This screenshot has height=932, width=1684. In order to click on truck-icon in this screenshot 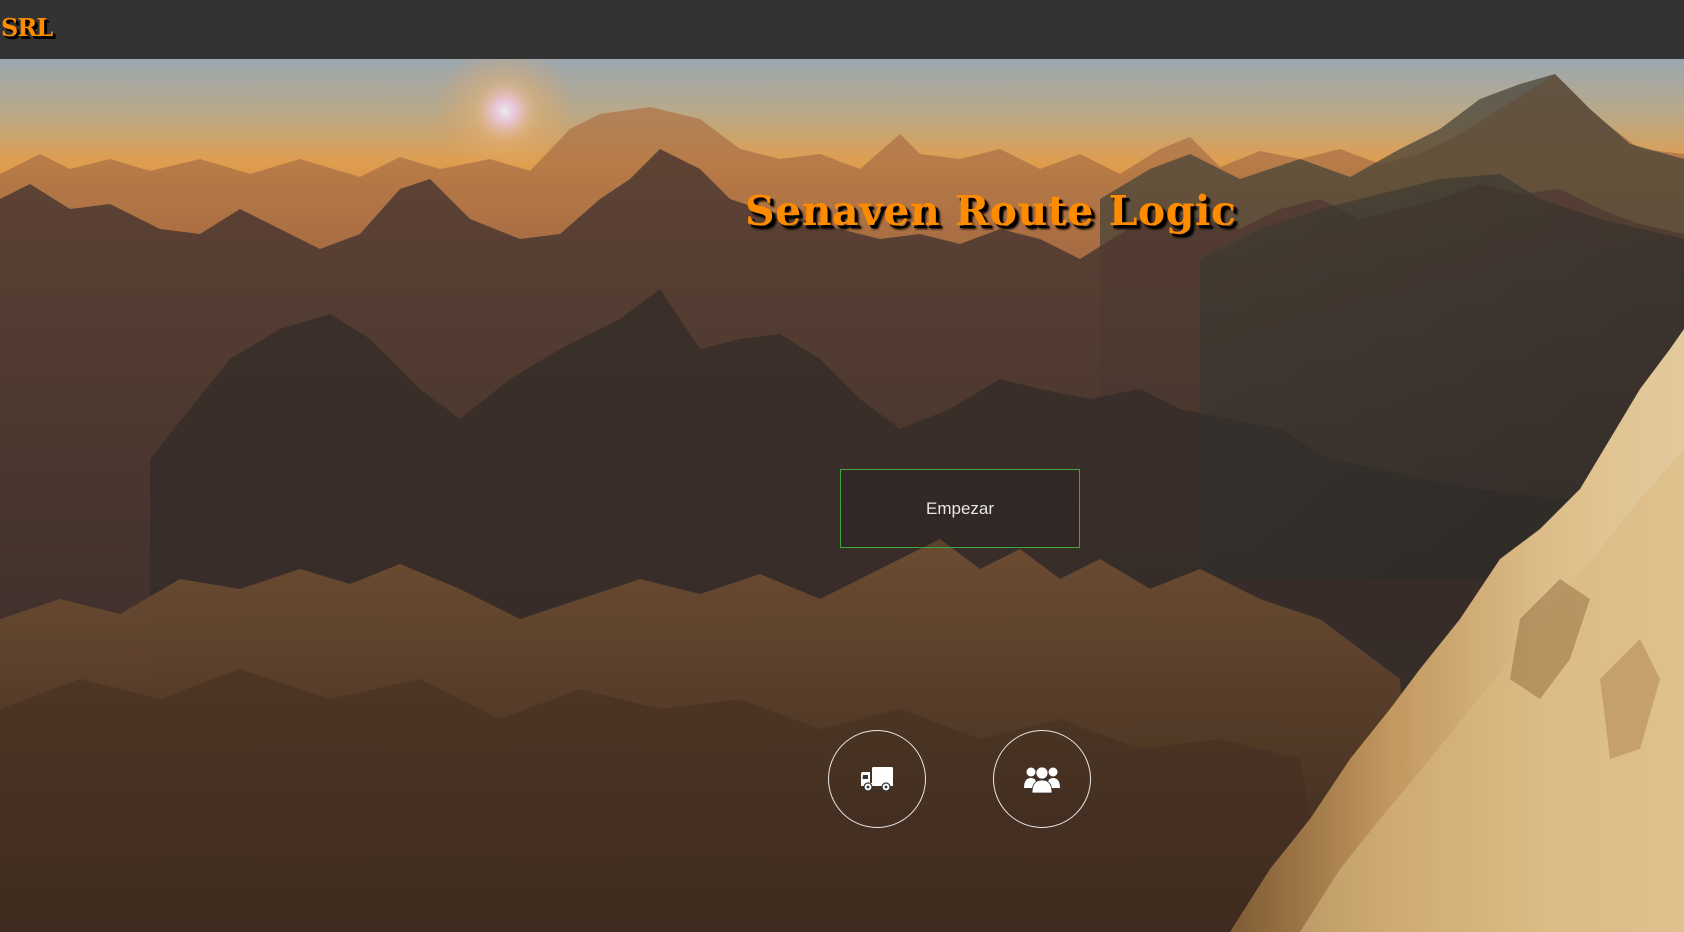, I will do `click(877, 779)`.